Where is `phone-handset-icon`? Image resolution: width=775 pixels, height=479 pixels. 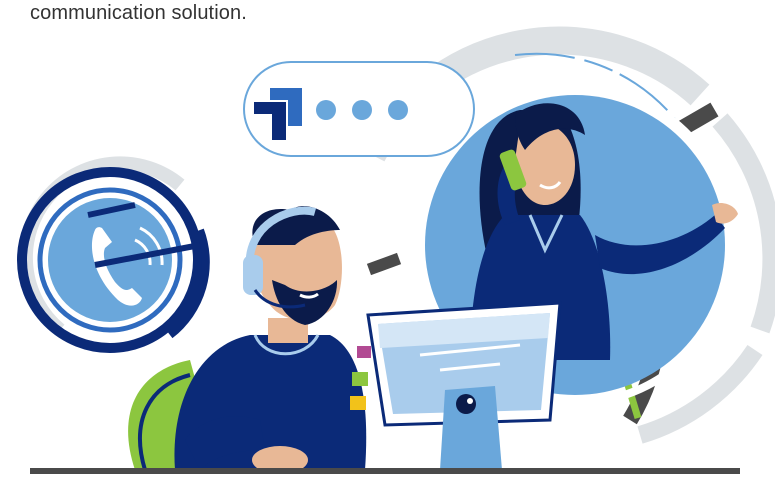 phone-handset-icon is located at coordinates (113, 254).